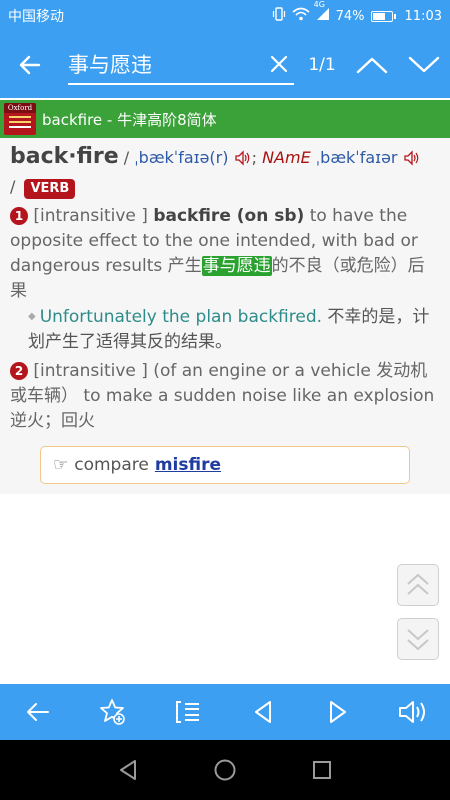 This screenshot has height=800, width=450. I want to click on status-bar: 中国移动 4G 74% 11:03, so click(225, 16).